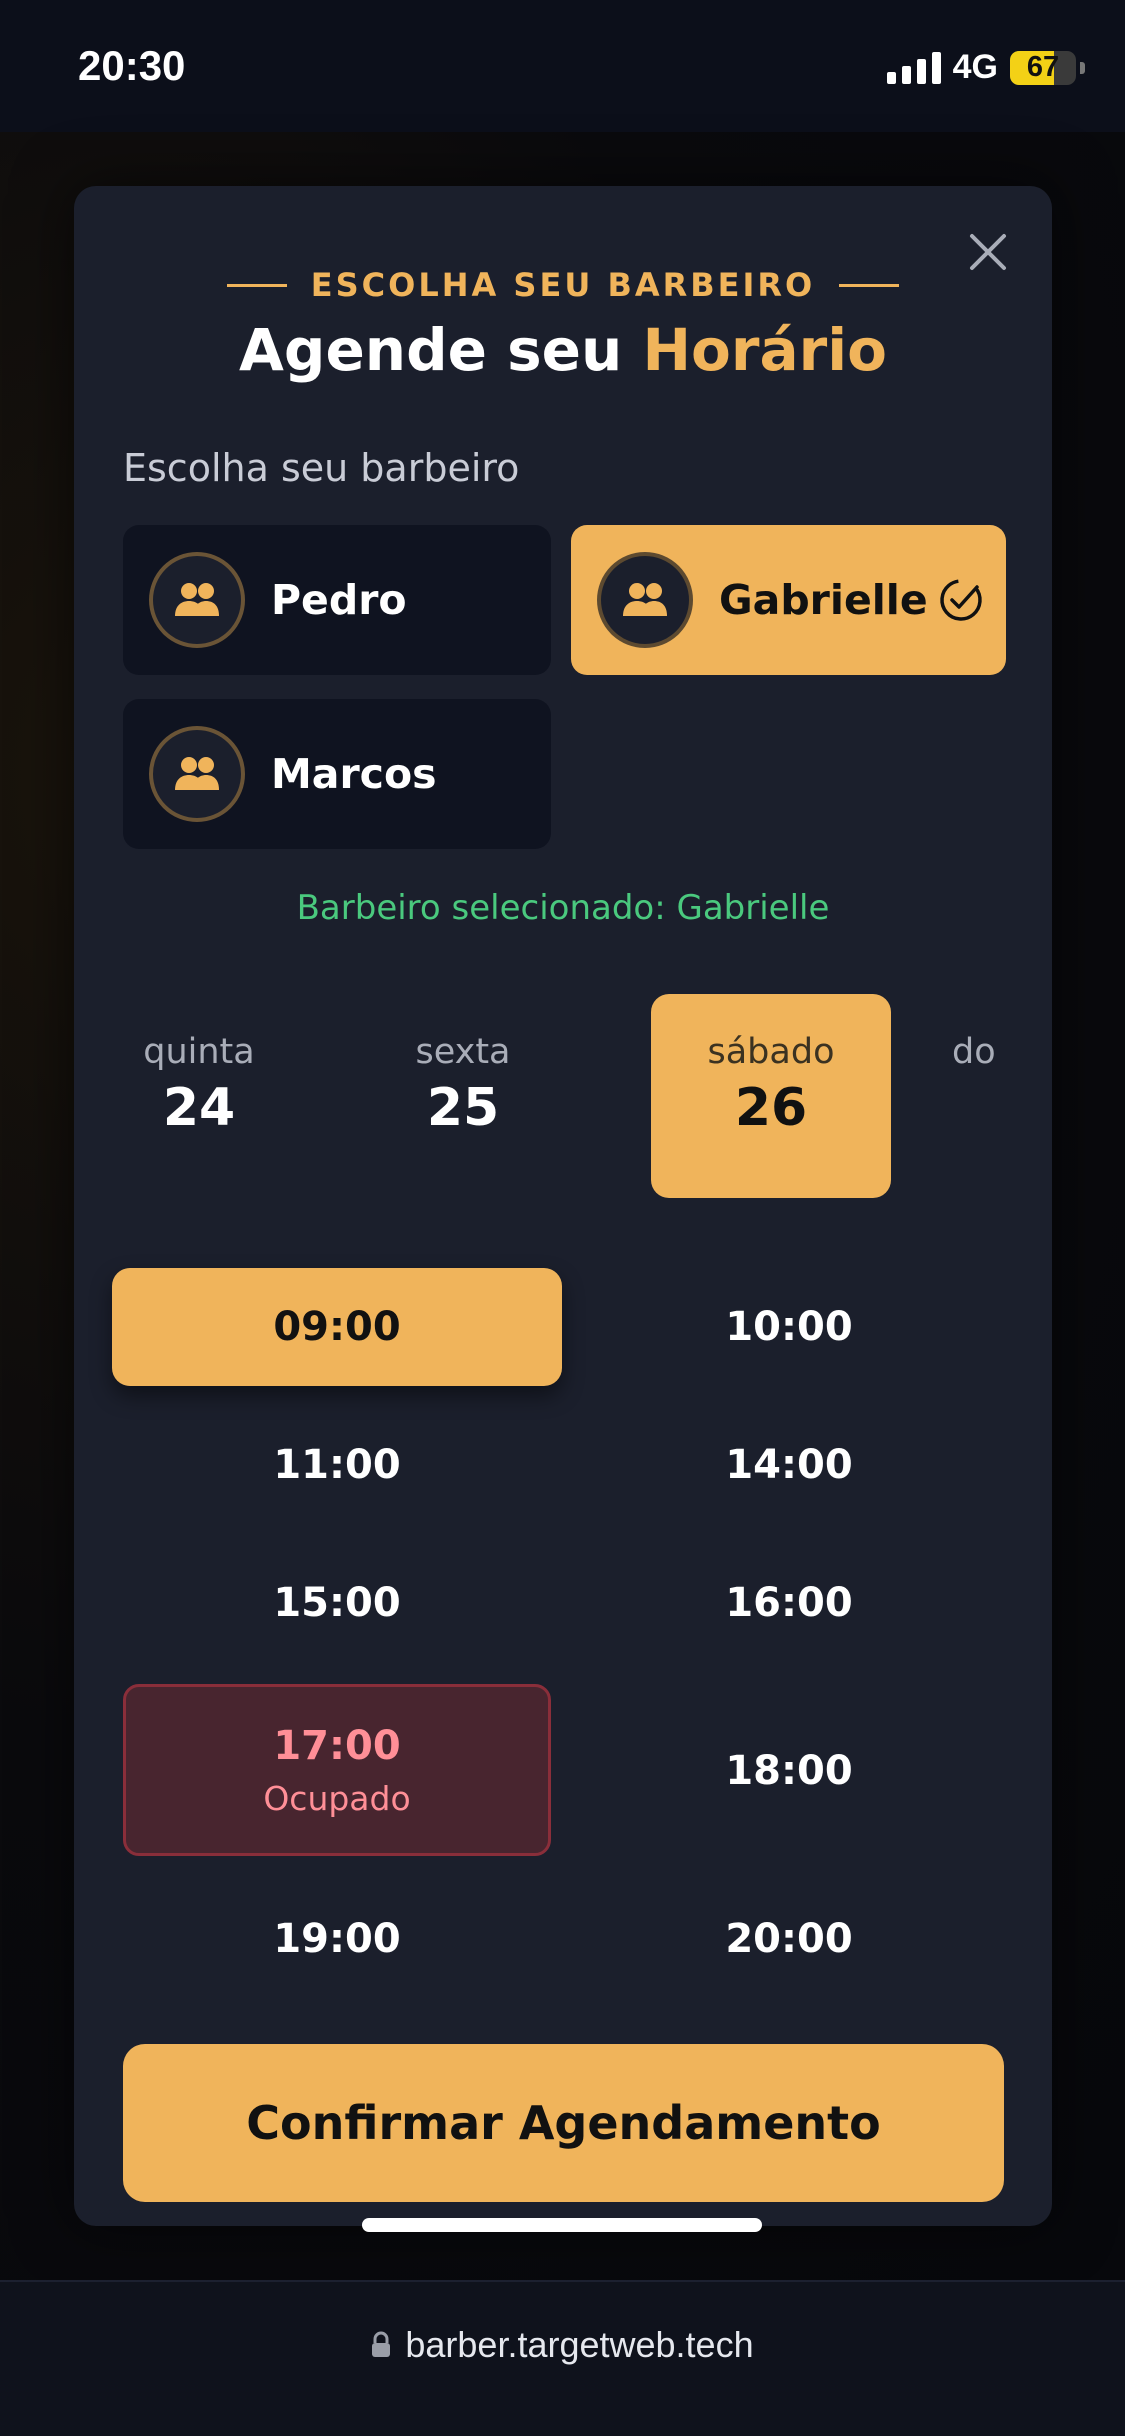 The image size is (1125, 2436). I want to click on modal-title: Agende seu Horário, so click(563, 350).